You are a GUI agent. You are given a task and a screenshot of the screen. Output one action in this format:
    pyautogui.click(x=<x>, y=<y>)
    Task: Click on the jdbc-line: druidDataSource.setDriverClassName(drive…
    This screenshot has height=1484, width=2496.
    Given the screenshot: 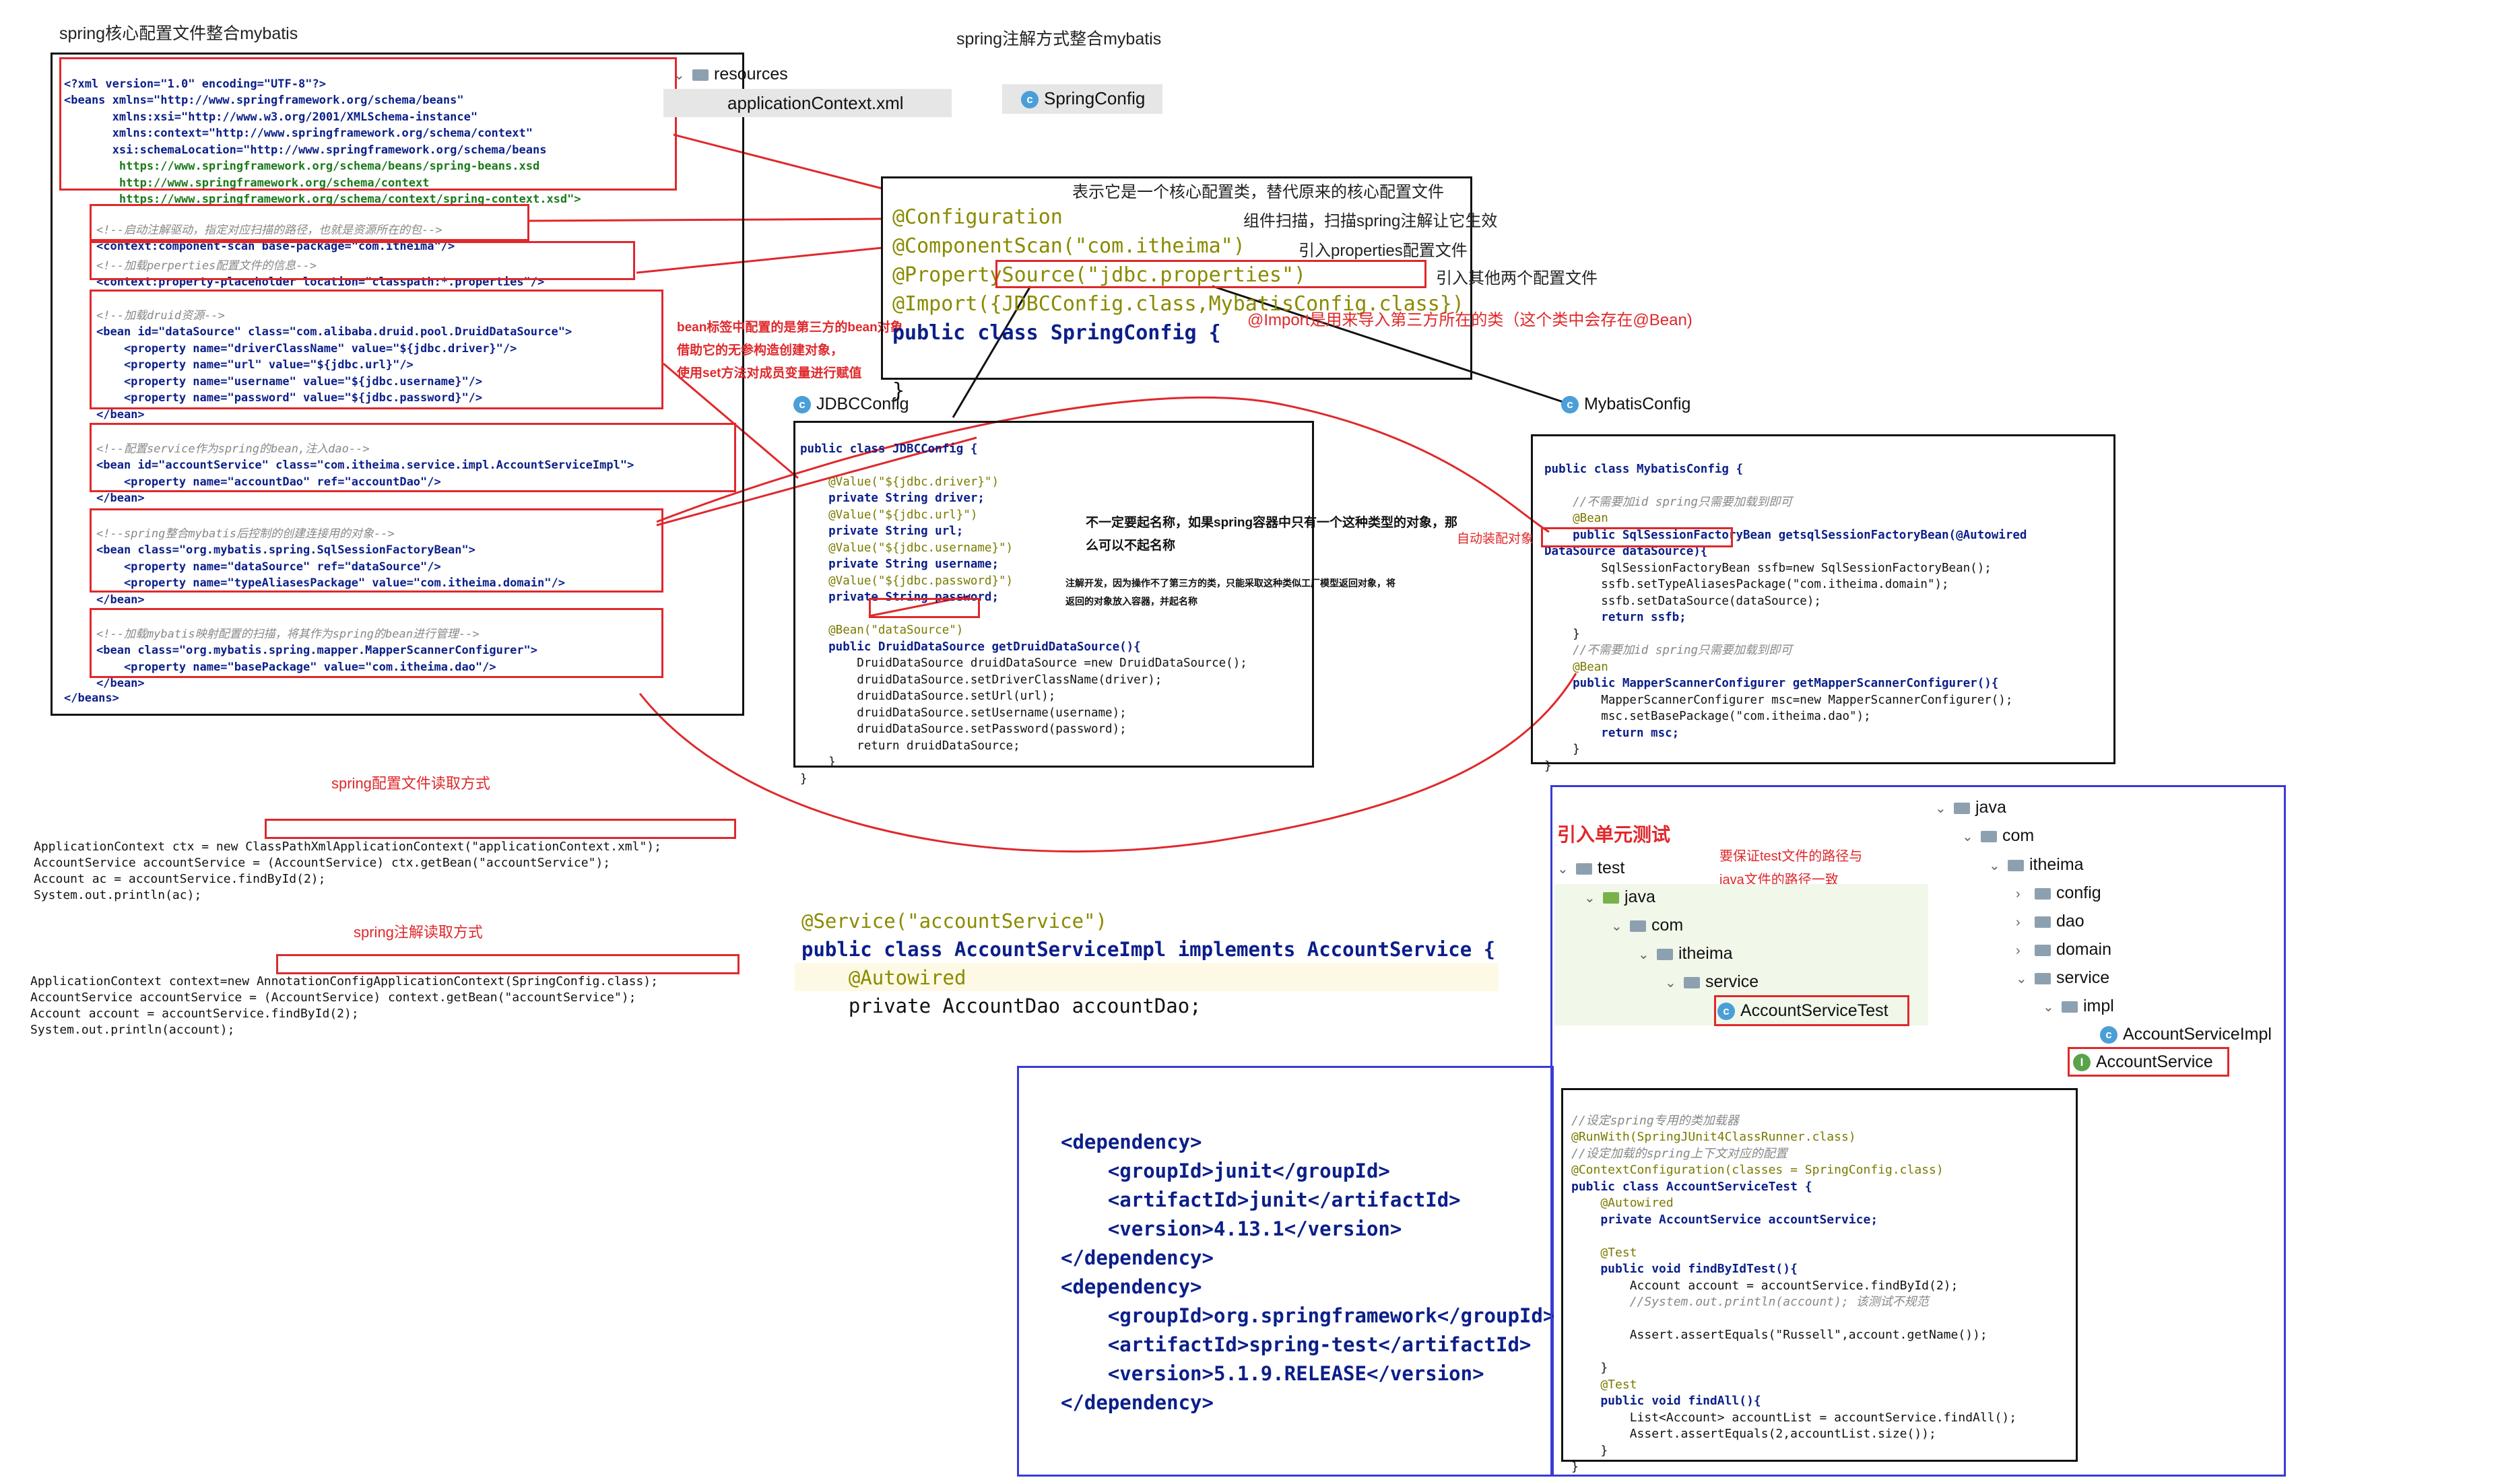 What is the action you would take?
    pyautogui.click(x=981, y=680)
    